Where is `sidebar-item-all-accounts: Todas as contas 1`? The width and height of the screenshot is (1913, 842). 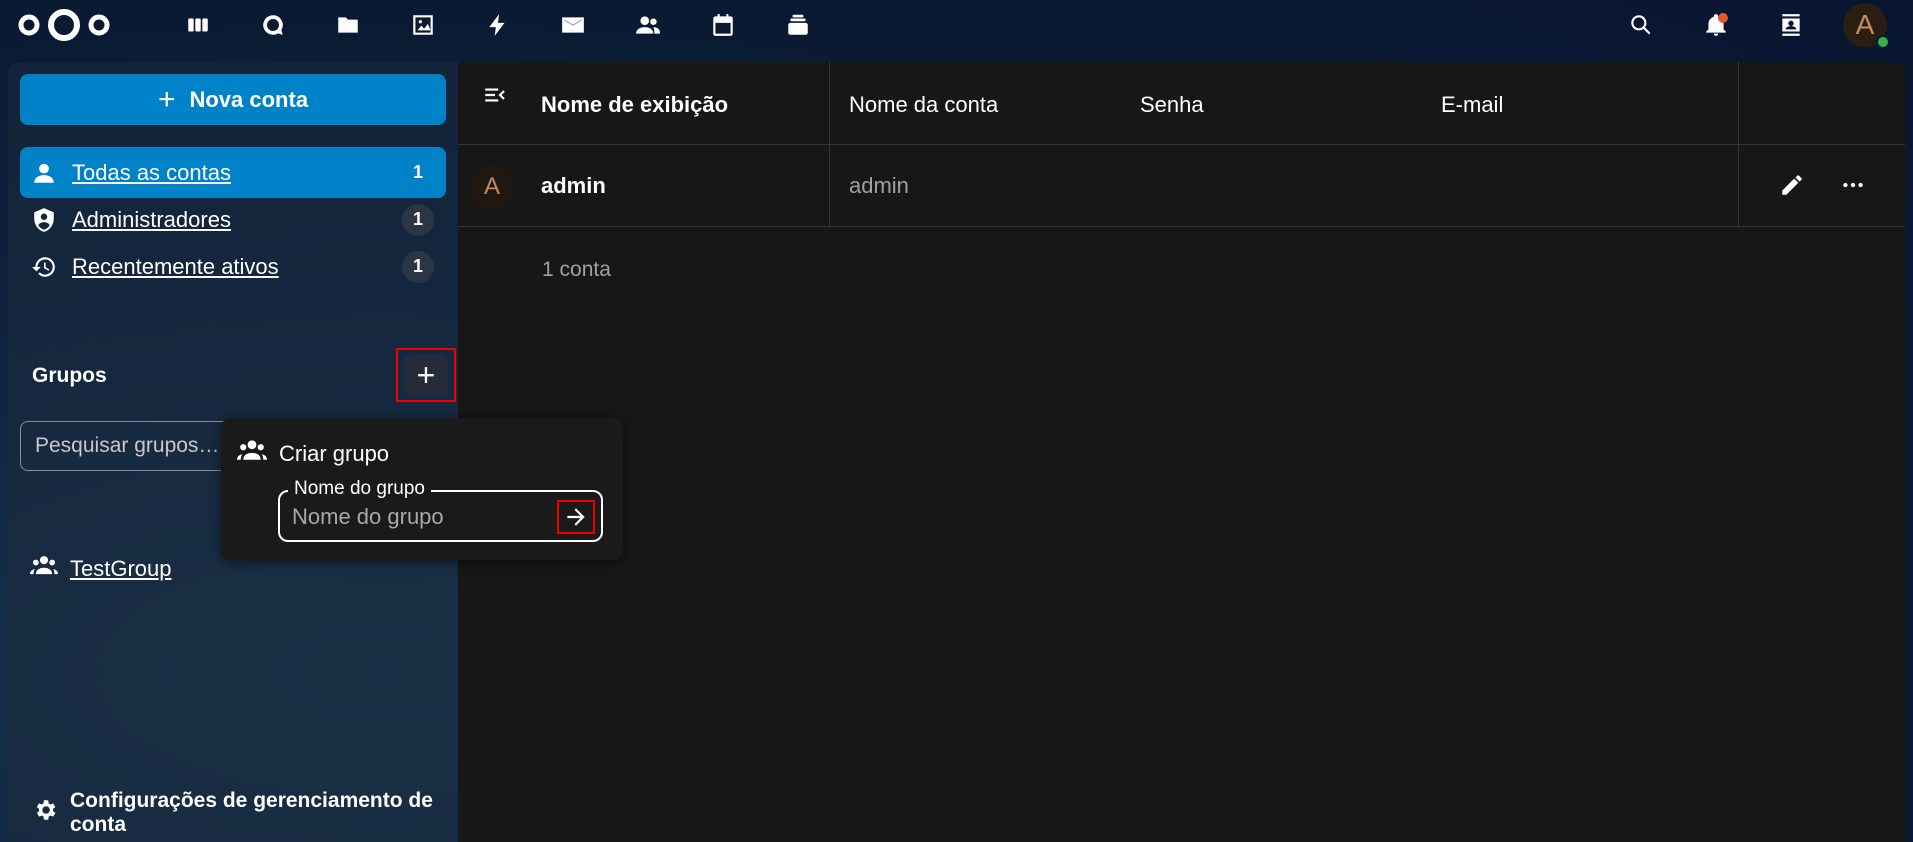
sidebar-item-all-accounts: Todas as contas 1 is located at coordinates (233, 172).